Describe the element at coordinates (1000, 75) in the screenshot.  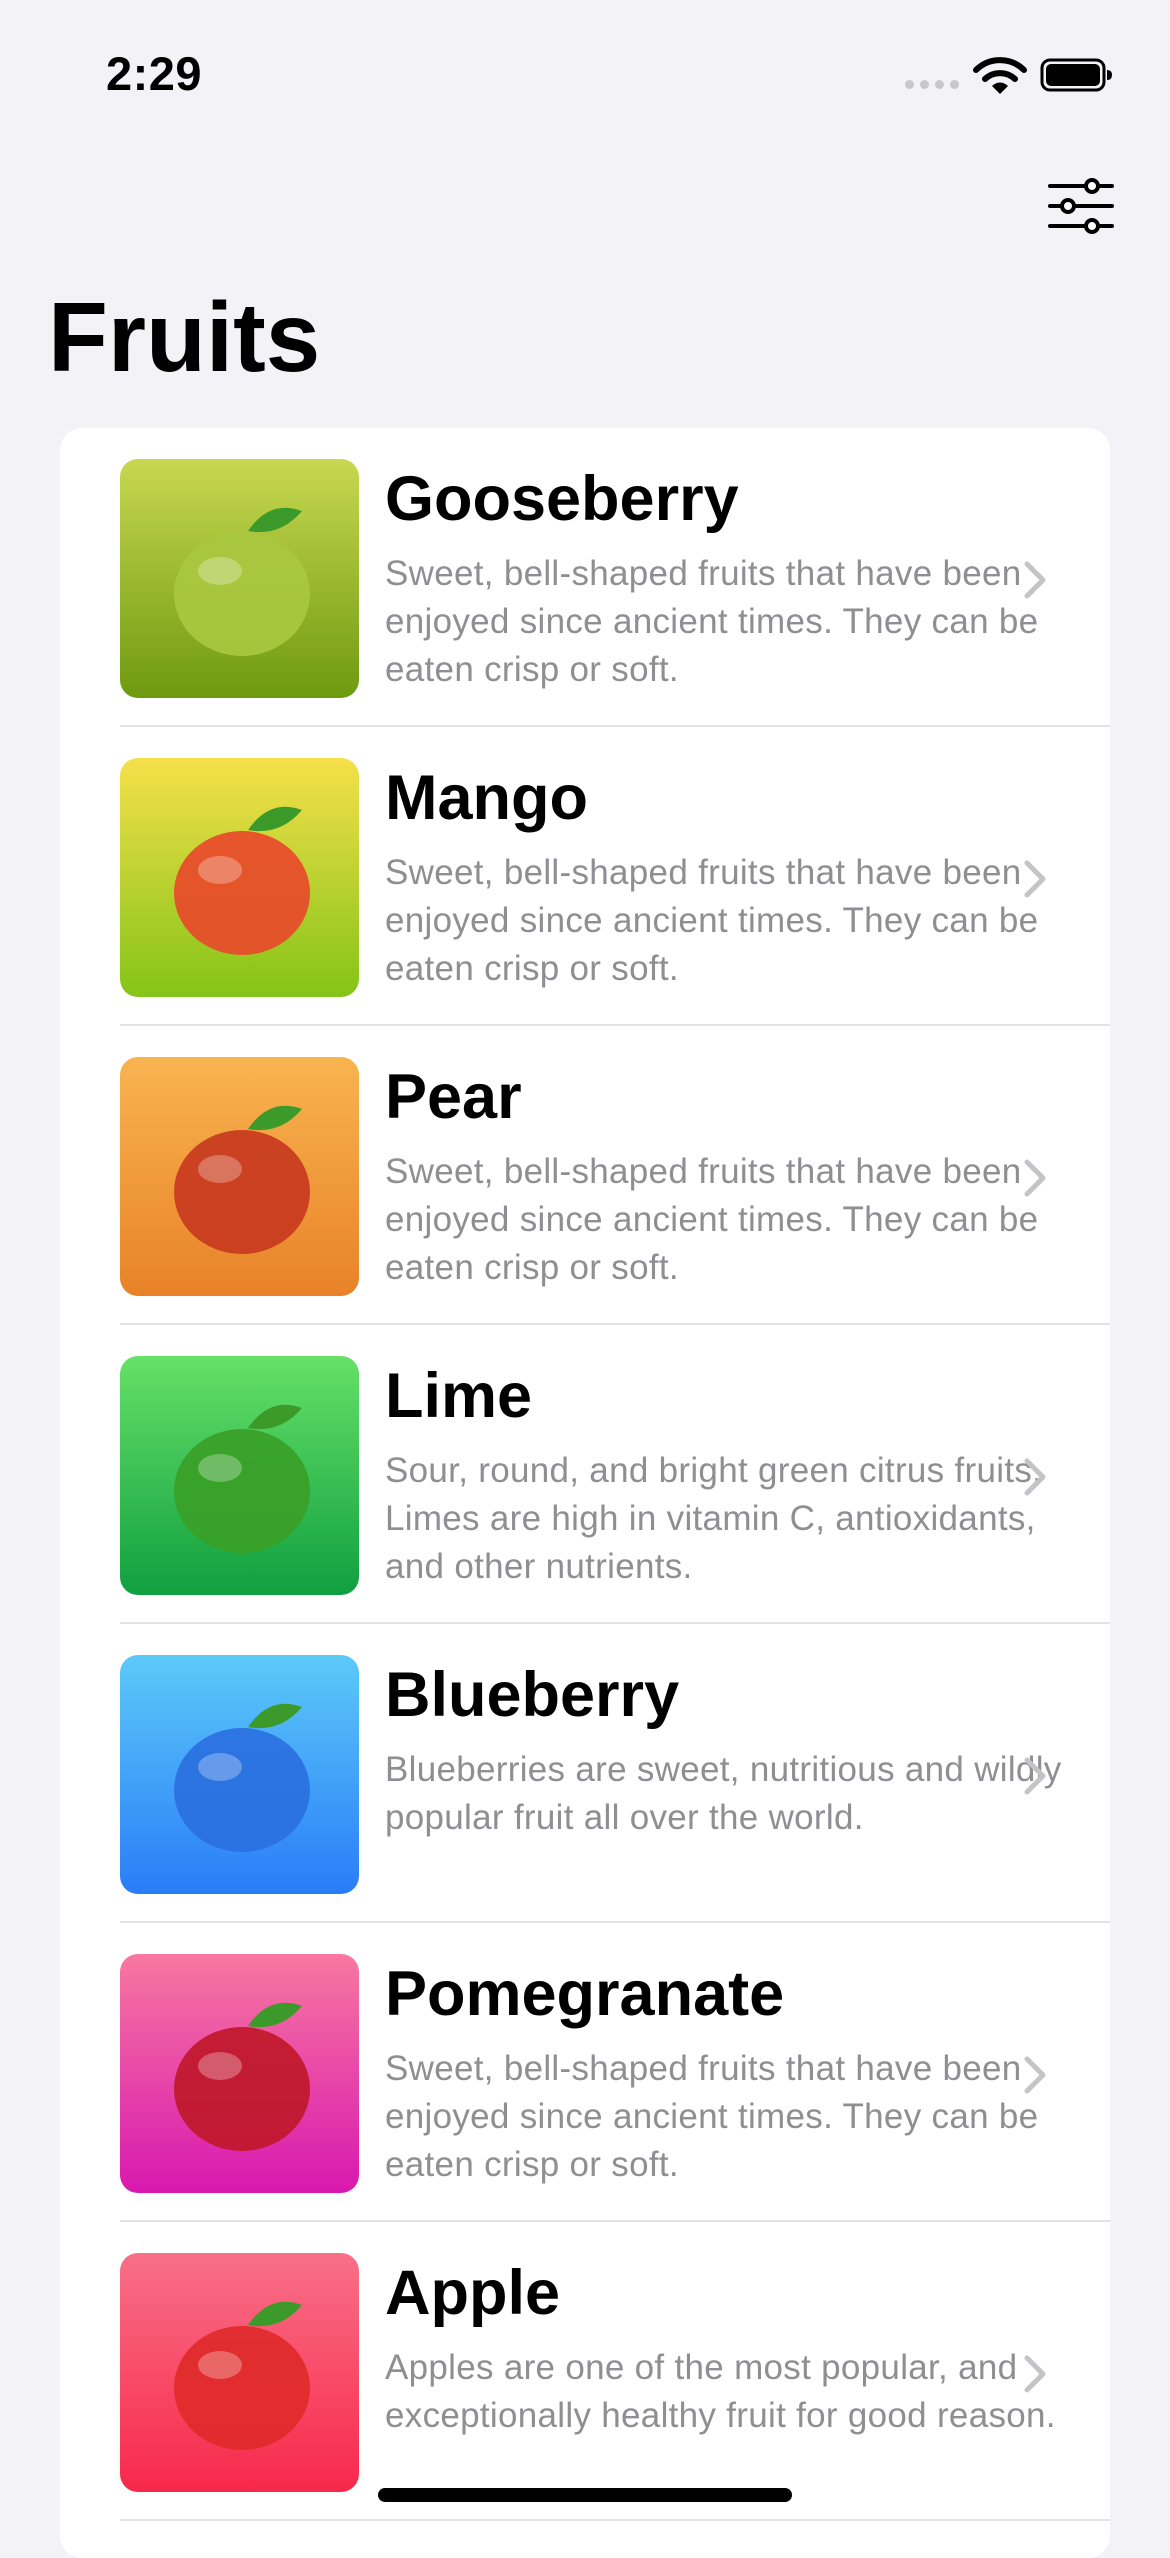
I see `wifi-icon` at that location.